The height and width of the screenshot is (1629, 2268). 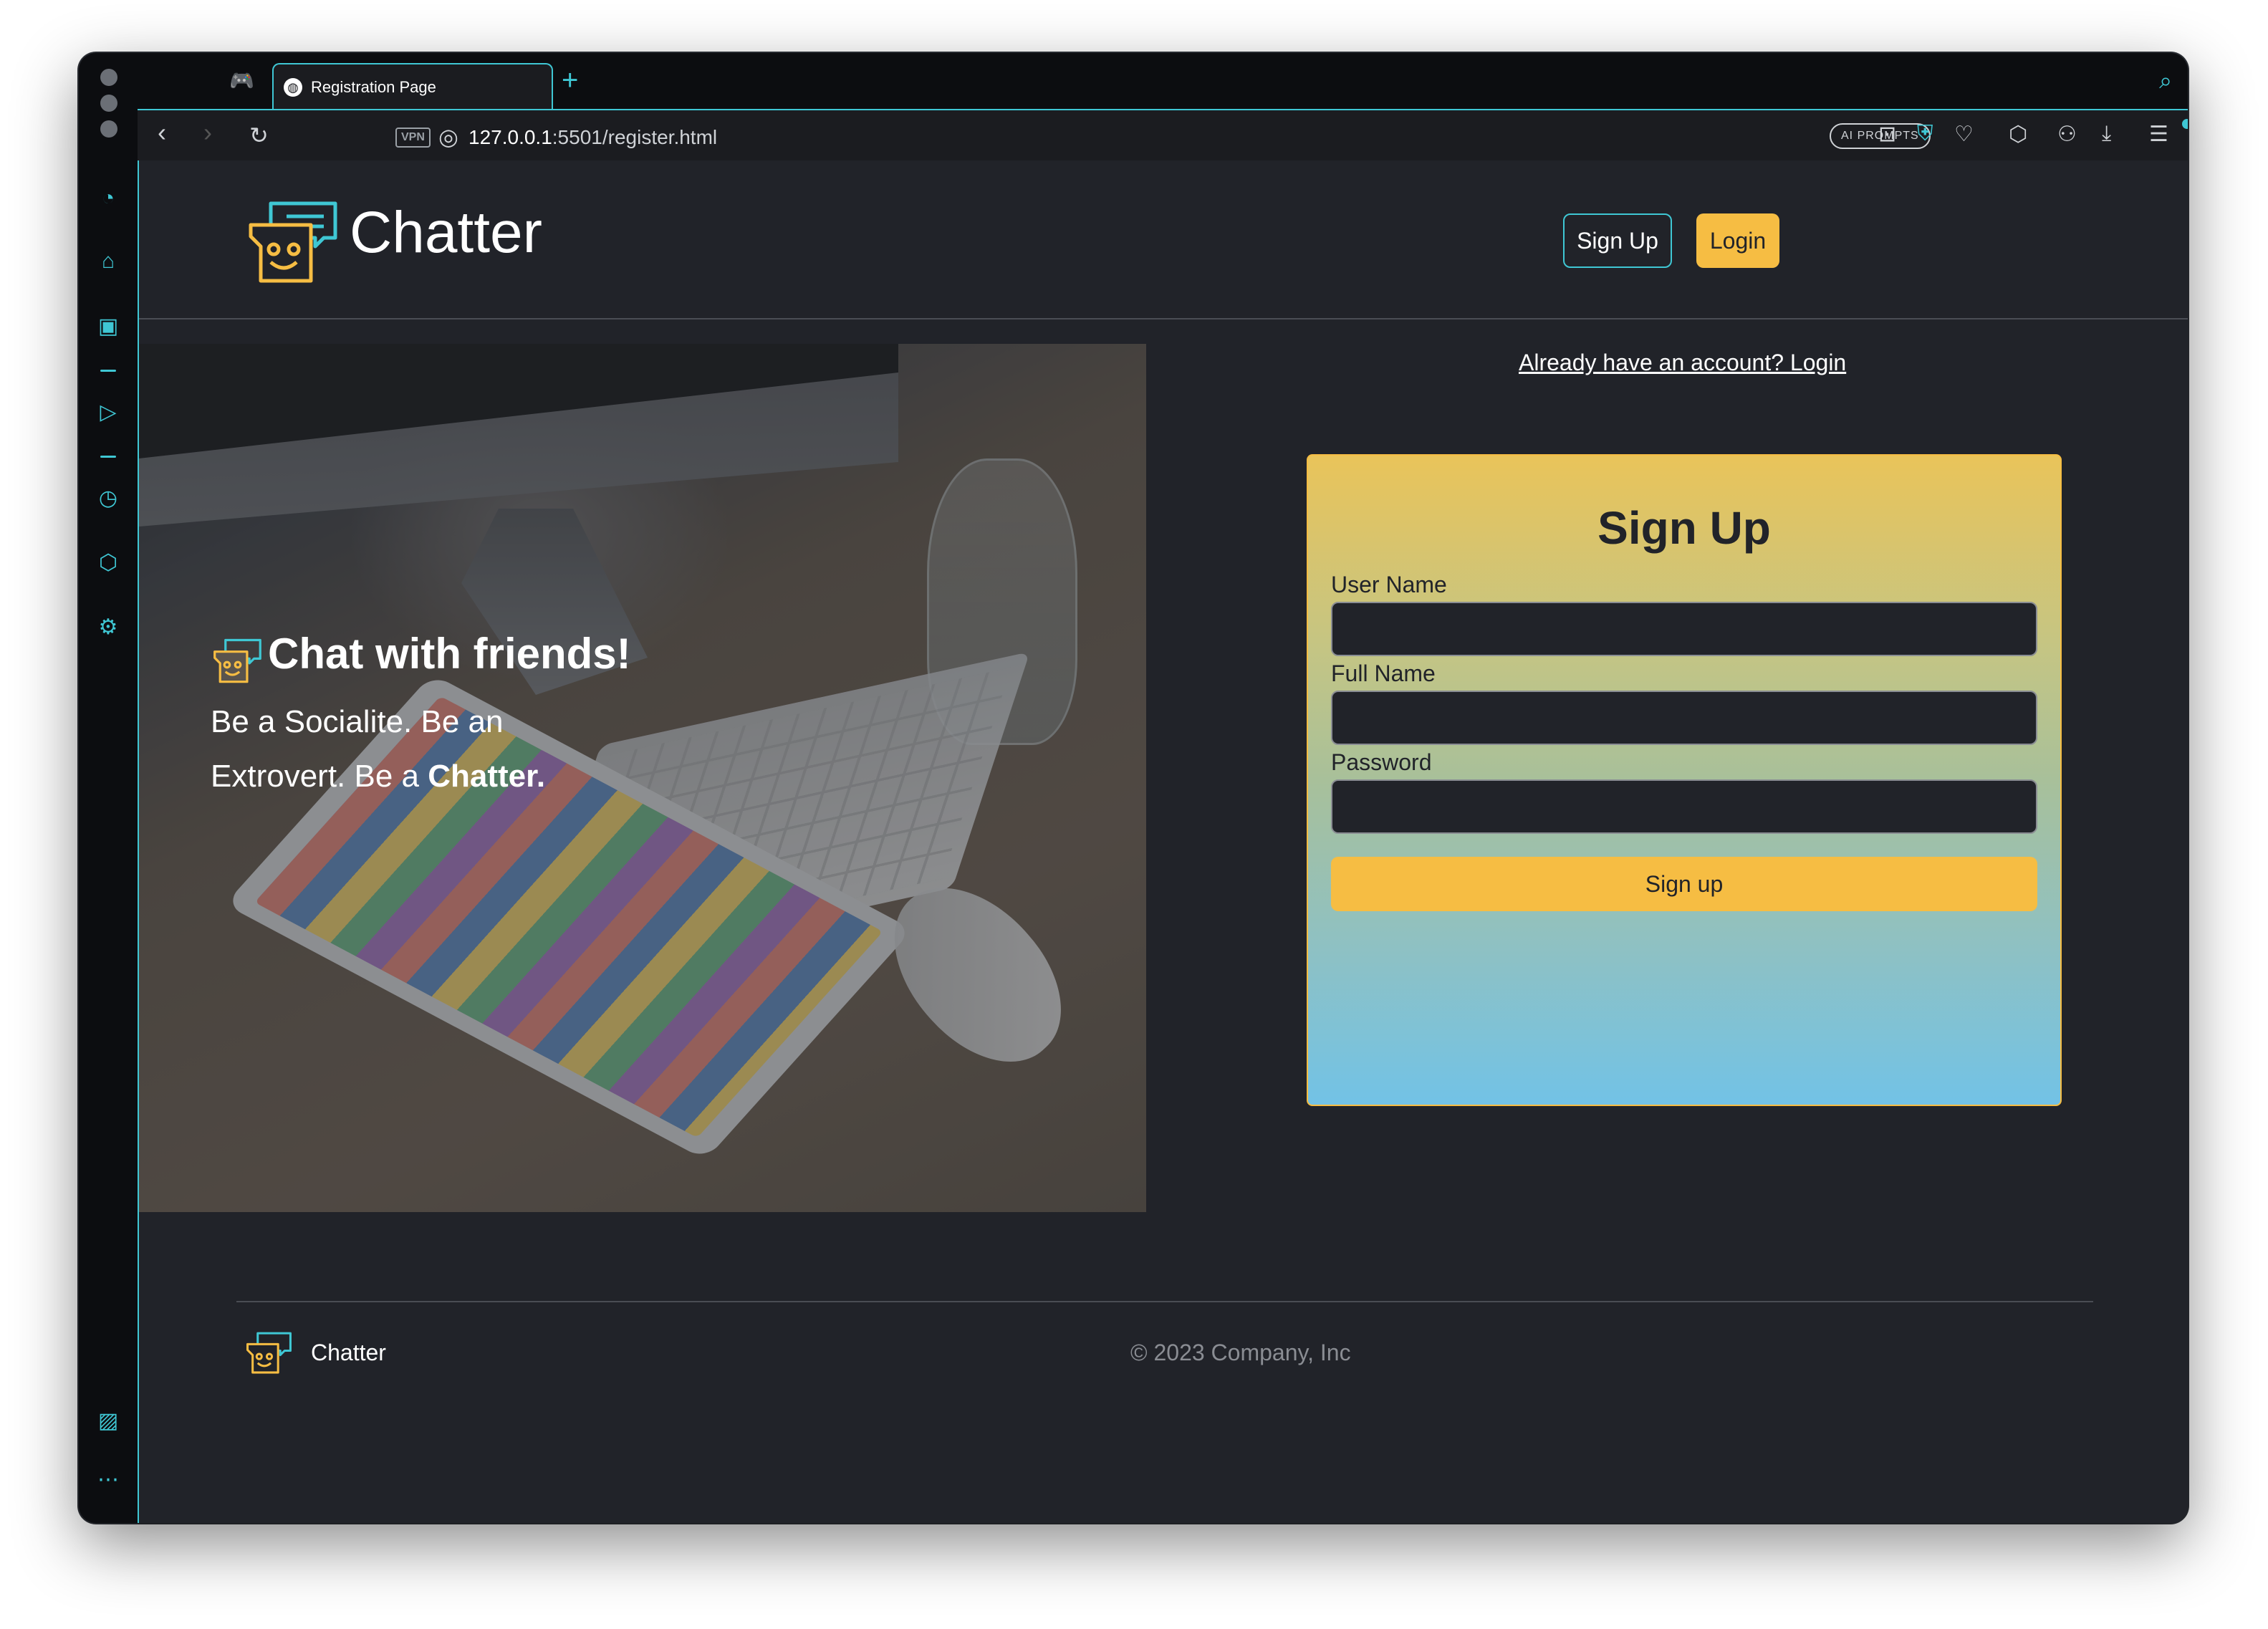 What do you see at coordinates (1684, 884) in the screenshot?
I see `signup-submit-button: Sign up` at bounding box center [1684, 884].